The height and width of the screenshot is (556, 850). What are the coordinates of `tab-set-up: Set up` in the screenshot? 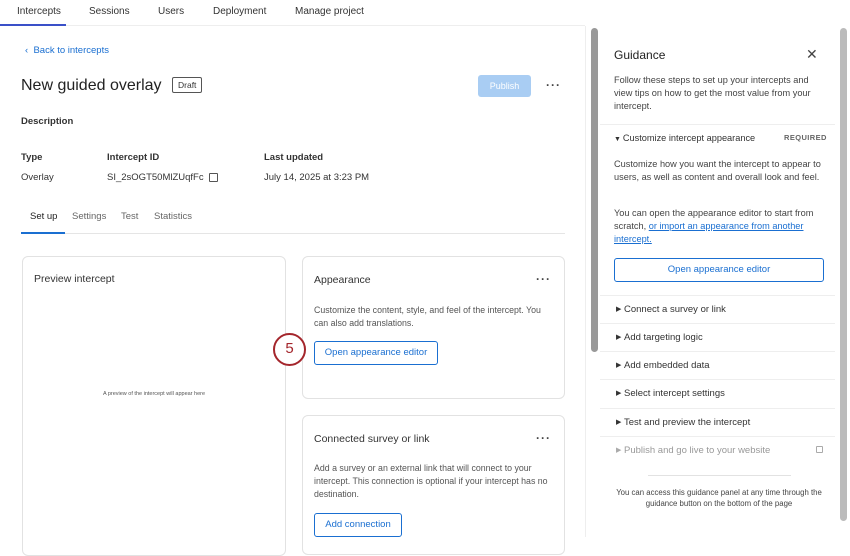 It's located at (43, 216).